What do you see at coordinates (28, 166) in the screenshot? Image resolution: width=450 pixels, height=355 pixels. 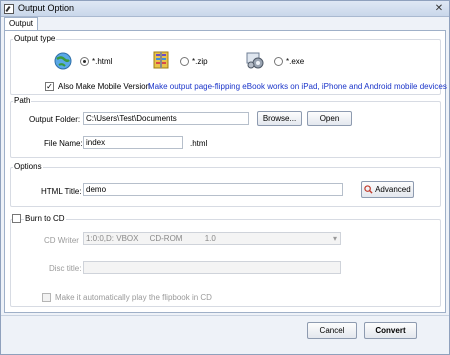 I see `options-title: Options` at bounding box center [28, 166].